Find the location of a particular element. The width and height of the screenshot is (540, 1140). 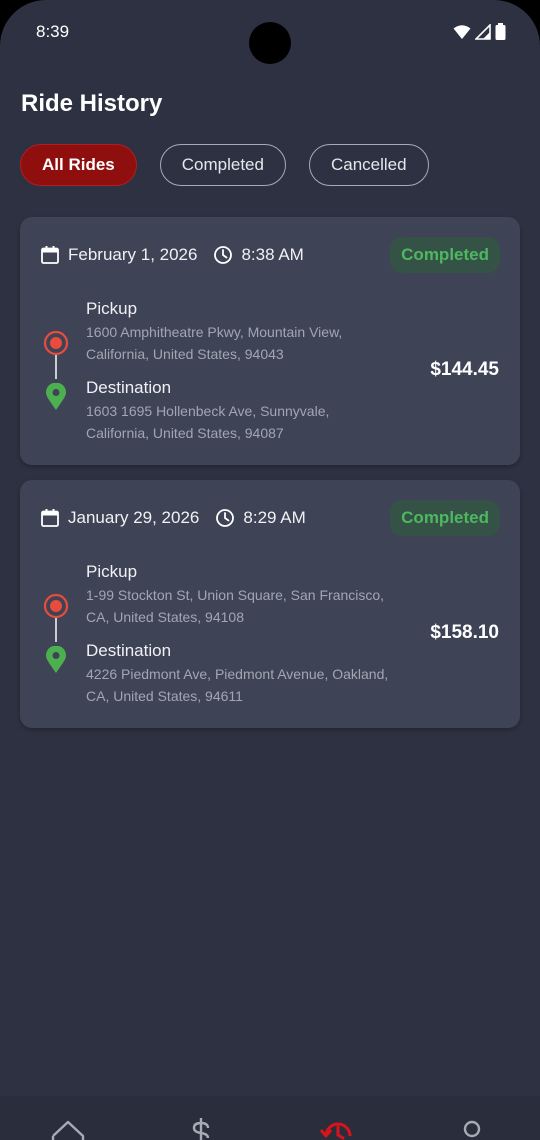

ride-date: February 1, 2026 is located at coordinates (133, 254).